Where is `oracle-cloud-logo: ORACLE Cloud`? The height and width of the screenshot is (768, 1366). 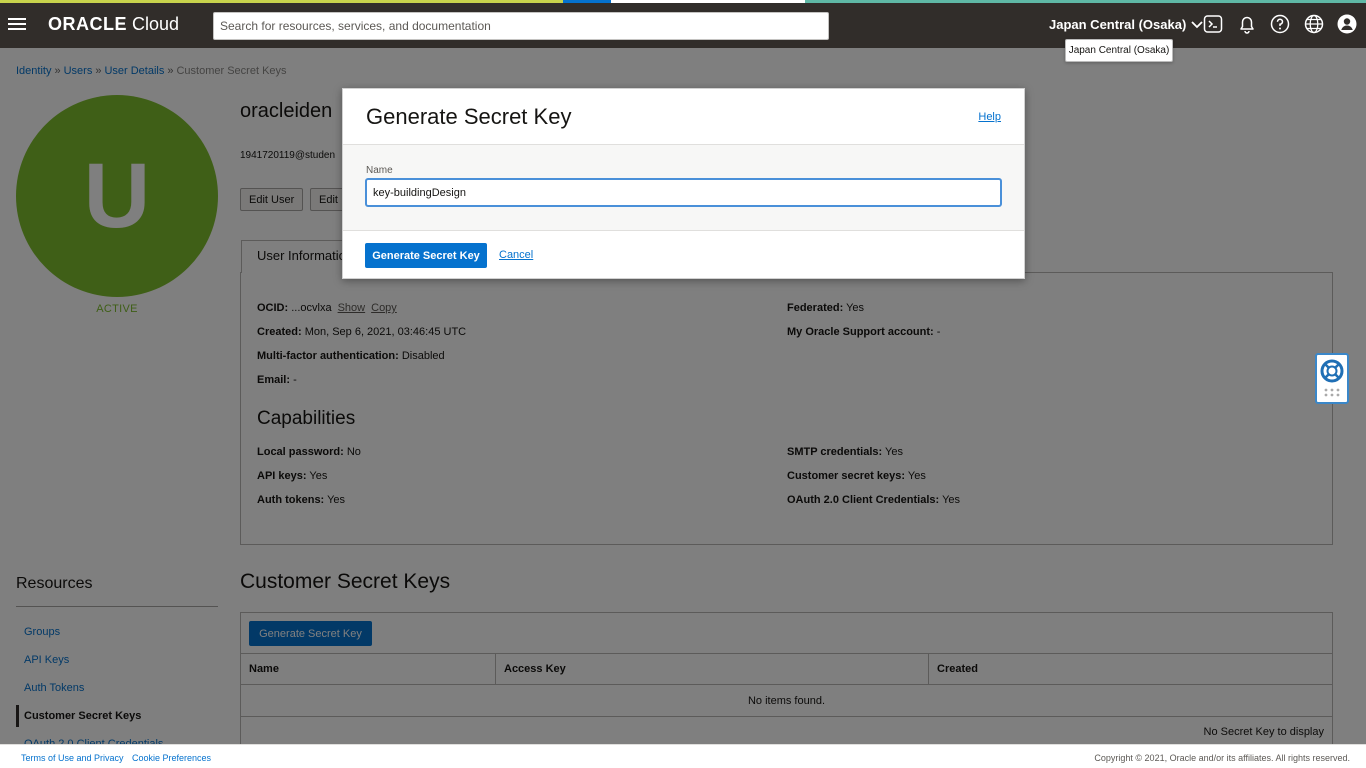 oracle-cloud-logo: ORACLE Cloud is located at coordinates (113, 24).